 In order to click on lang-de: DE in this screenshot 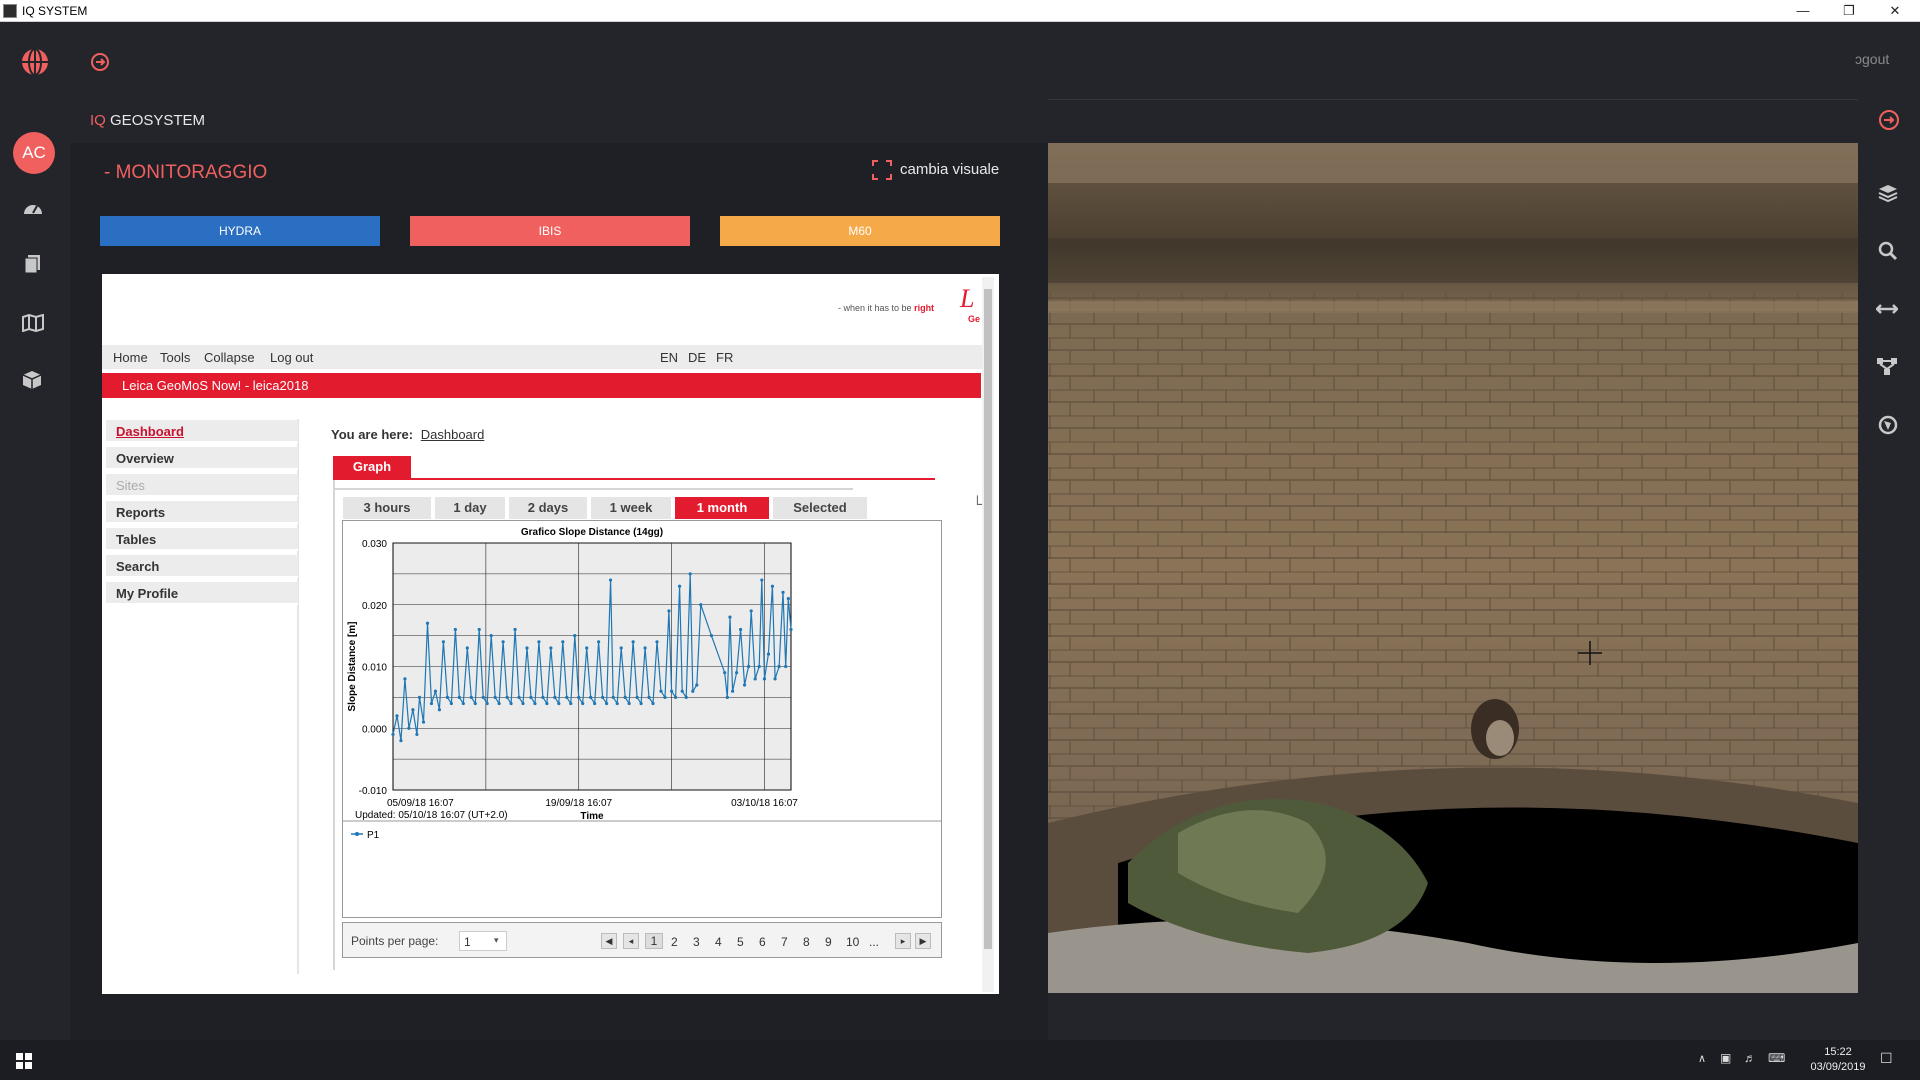, I will do `click(697, 357)`.